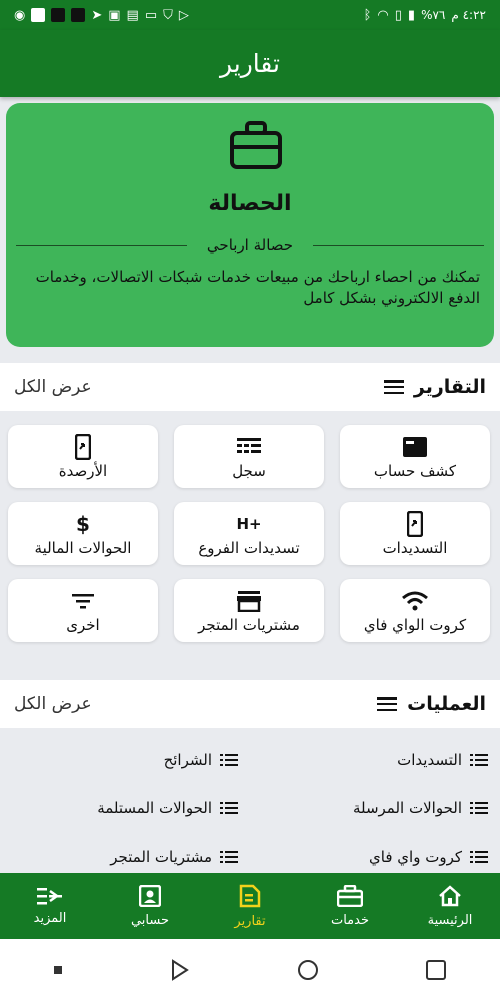  I want to click on briefcase-icon, so click(256, 145).